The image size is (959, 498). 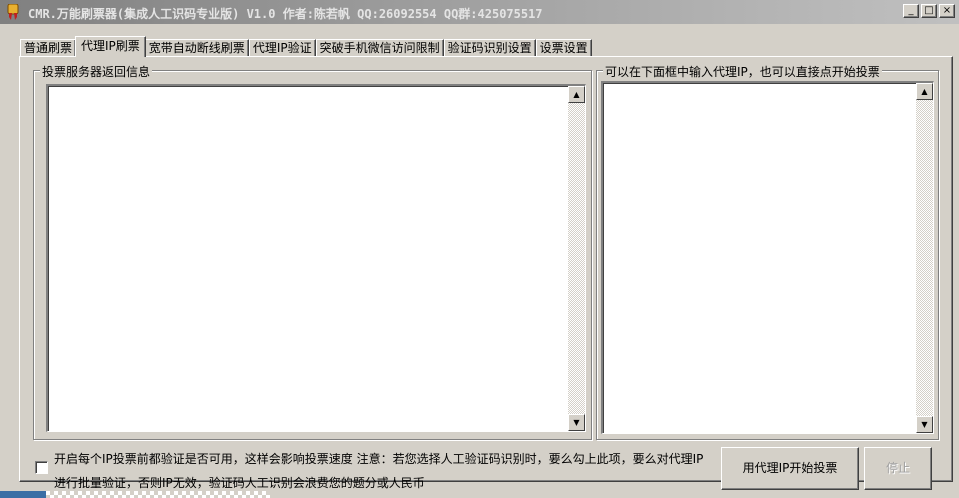 What do you see at coordinates (41, 467) in the screenshot?
I see `verify-ip-checkbox` at bounding box center [41, 467].